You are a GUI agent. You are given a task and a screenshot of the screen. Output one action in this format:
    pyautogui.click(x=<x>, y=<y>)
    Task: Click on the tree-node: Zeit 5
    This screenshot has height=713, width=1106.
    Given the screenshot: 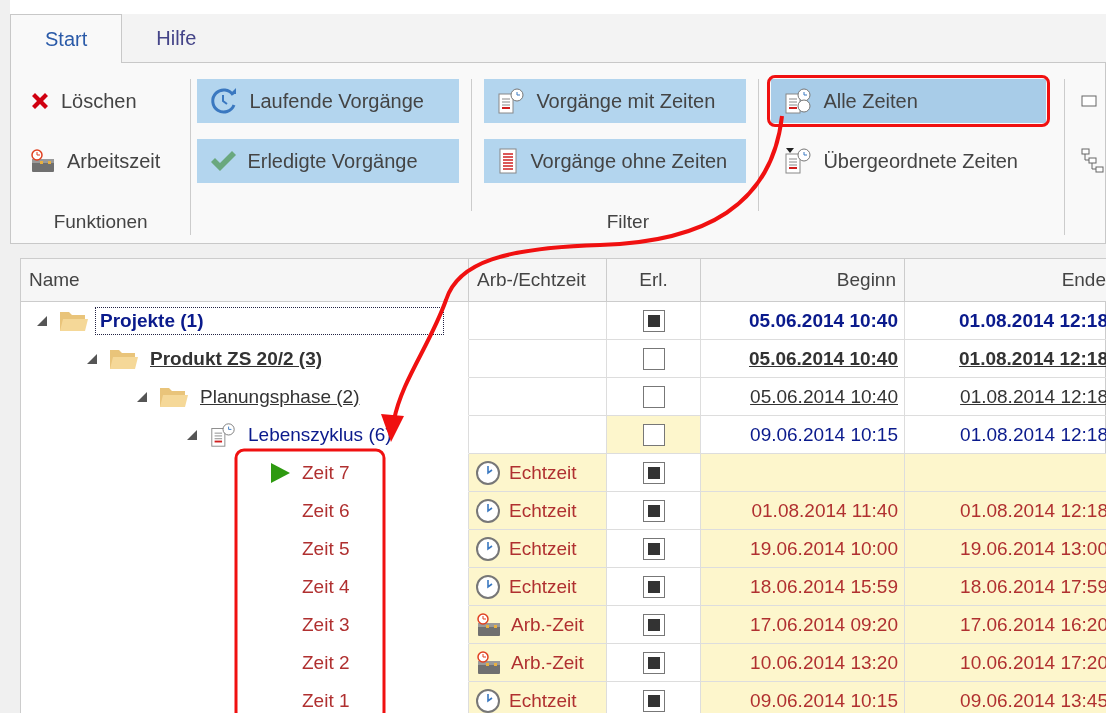 What is the action you would take?
    pyautogui.click(x=326, y=548)
    